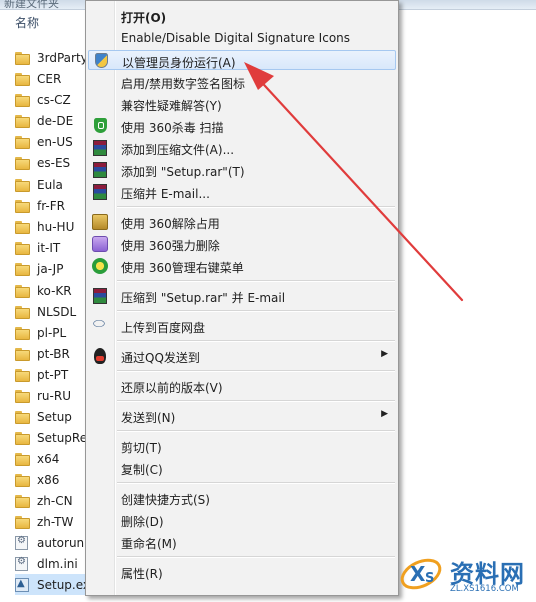  Describe the element at coordinates (242, 38) in the screenshot. I see `menu-item-toggle-signature-icons-en: Enable/Disable Digital Signature Icons` at that location.